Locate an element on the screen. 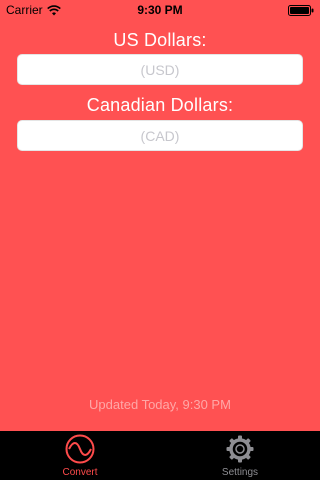 This screenshot has height=480, width=320. tab-convert-label: Convert is located at coordinates (80, 472).